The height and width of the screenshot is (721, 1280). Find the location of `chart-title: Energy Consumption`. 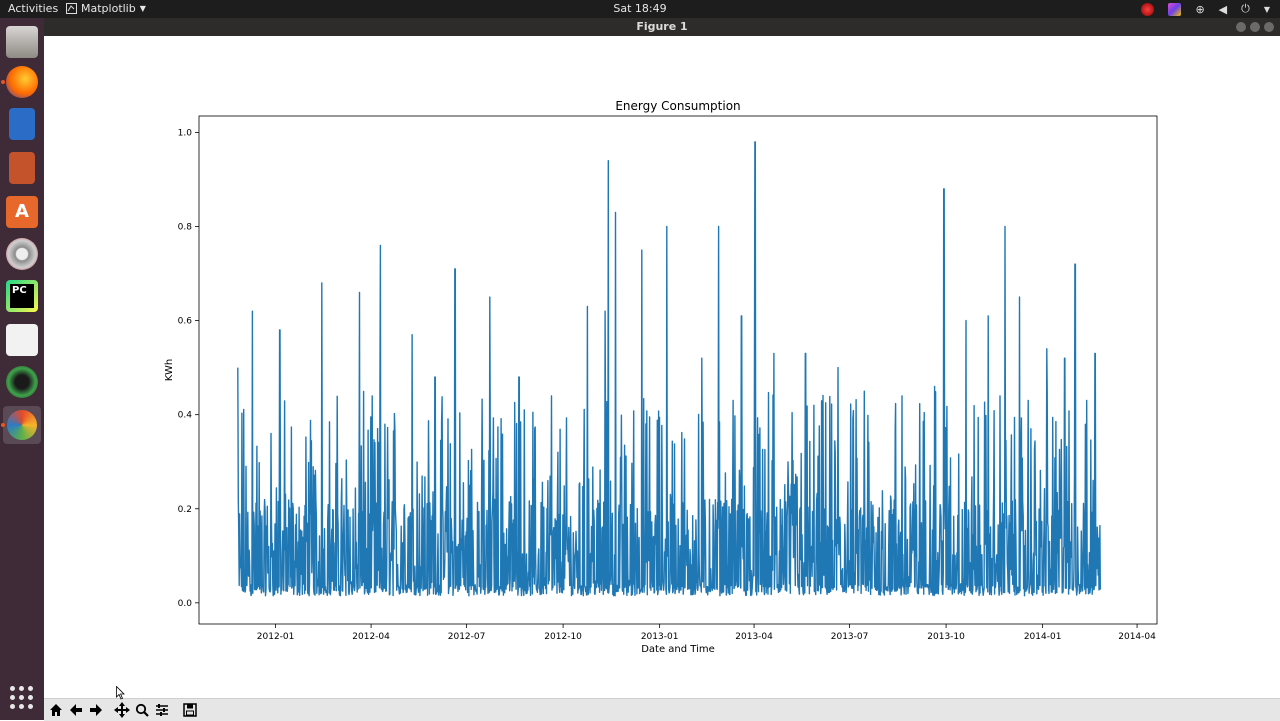

chart-title: Energy Consumption is located at coordinates (677, 106).